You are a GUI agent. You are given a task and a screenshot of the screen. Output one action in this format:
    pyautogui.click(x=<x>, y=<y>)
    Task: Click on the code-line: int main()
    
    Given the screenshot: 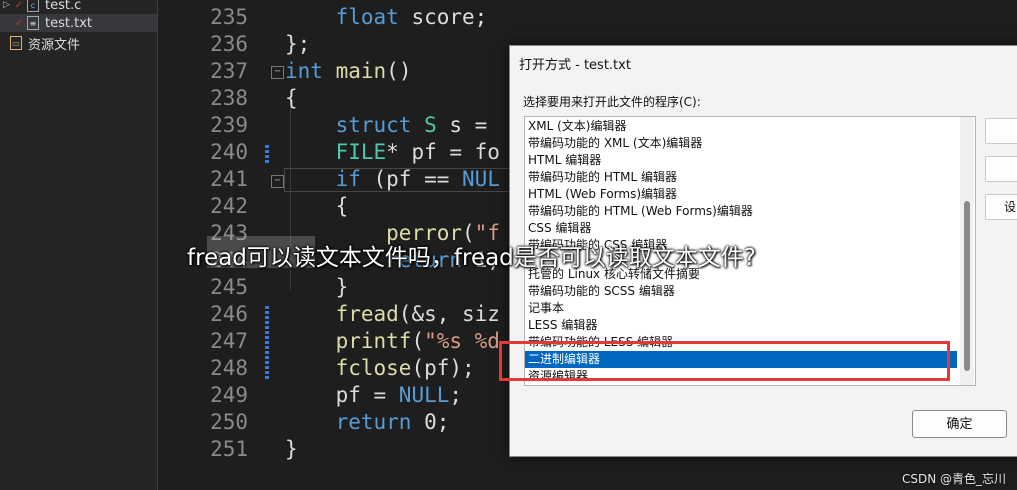 What is the action you would take?
    pyautogui.click(x=348, y=71)
    